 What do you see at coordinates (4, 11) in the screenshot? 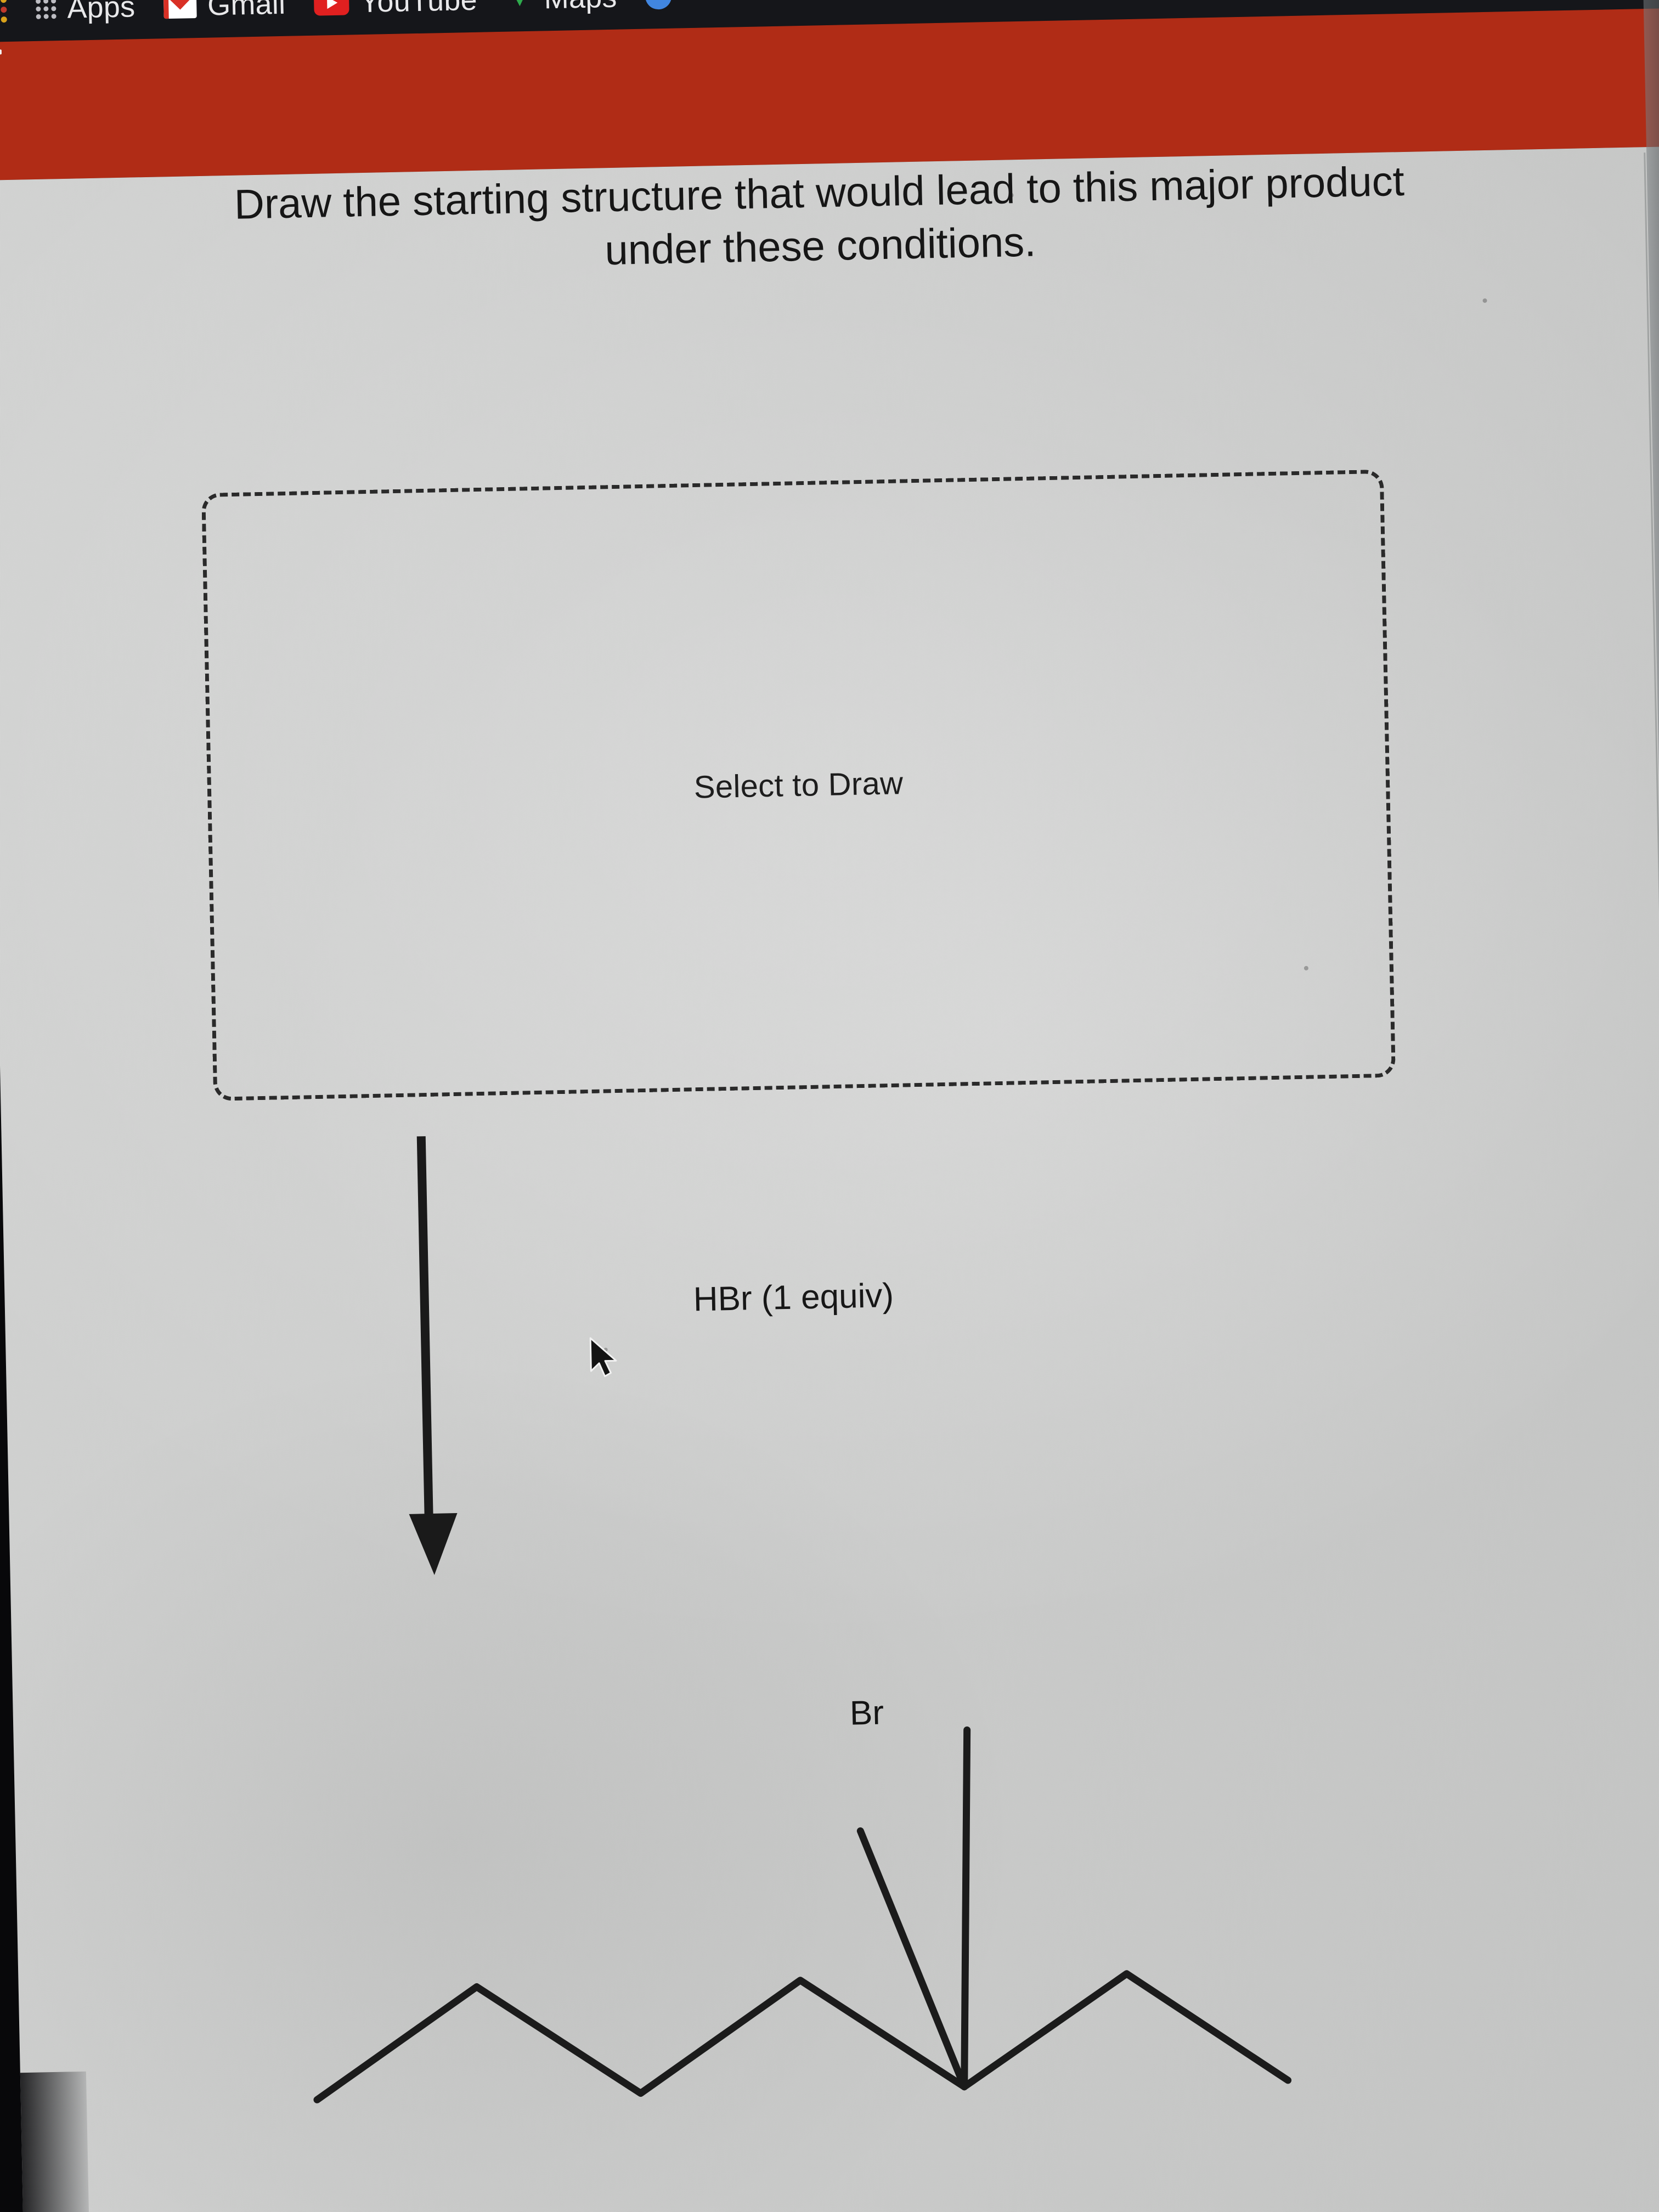
I see `extension-dots-icon` at bounding box center [4, 11].